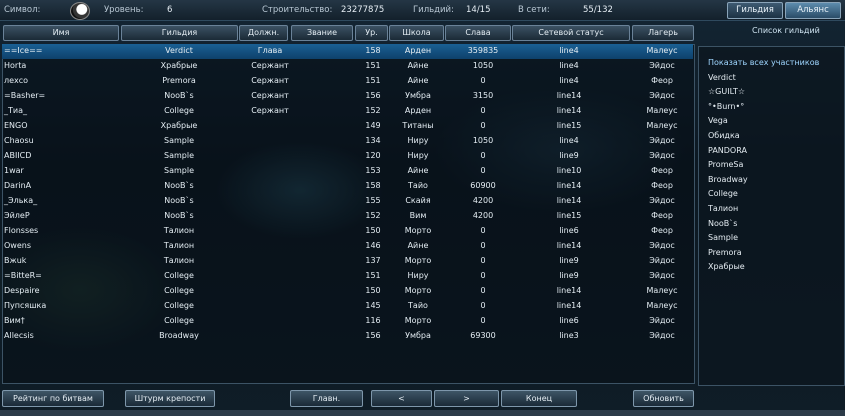  Describe the element at coordinates (418, 50) in the screenshot. I see `cell-school: Арден` at that location.